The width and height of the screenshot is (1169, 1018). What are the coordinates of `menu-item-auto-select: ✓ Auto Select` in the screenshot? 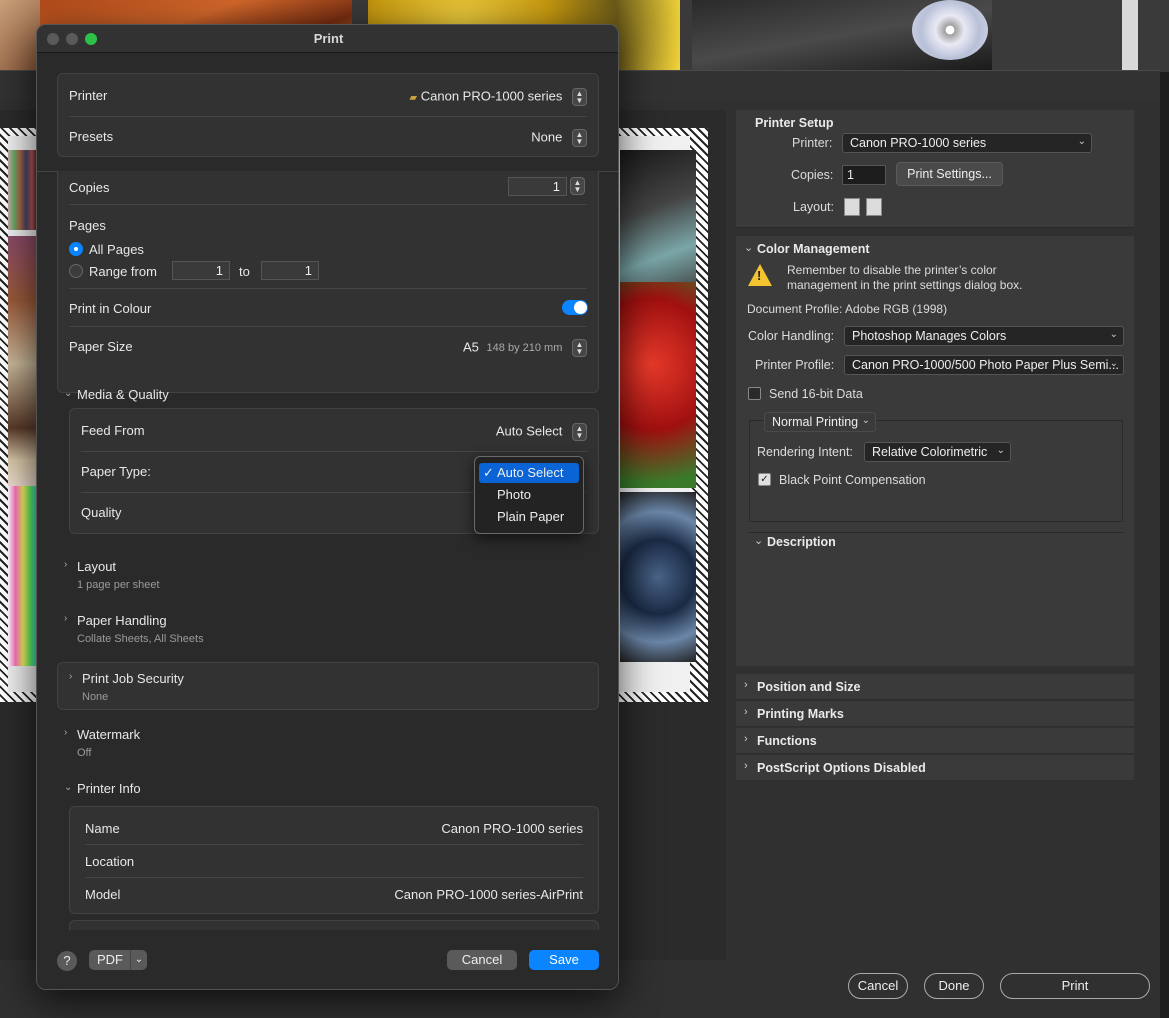 It's located at (529, 473).